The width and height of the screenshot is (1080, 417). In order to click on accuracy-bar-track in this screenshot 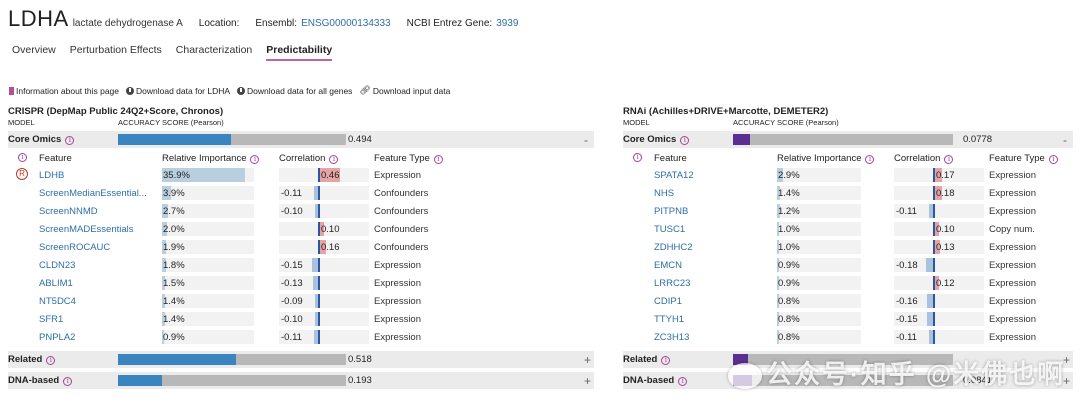, I will do `click(232, 359)`.